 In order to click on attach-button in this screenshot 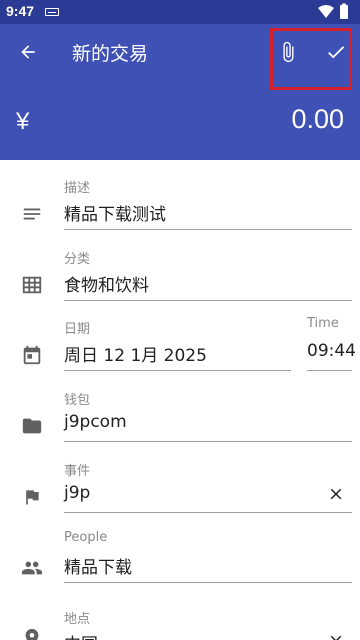, I will do `click(288, 52)`.